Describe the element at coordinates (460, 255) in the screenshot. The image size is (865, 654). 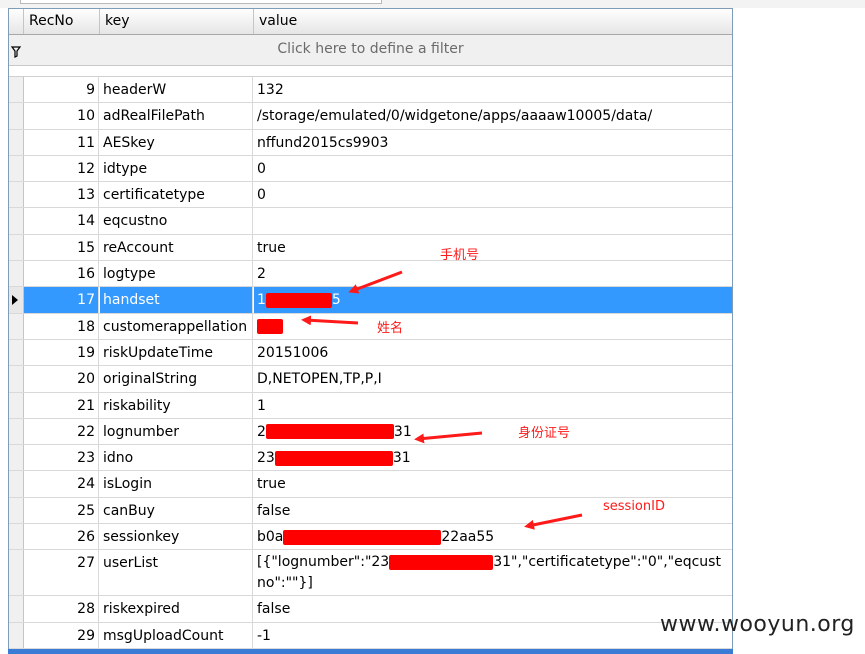
I see `annotation-phone-label: 手机号` at that location.